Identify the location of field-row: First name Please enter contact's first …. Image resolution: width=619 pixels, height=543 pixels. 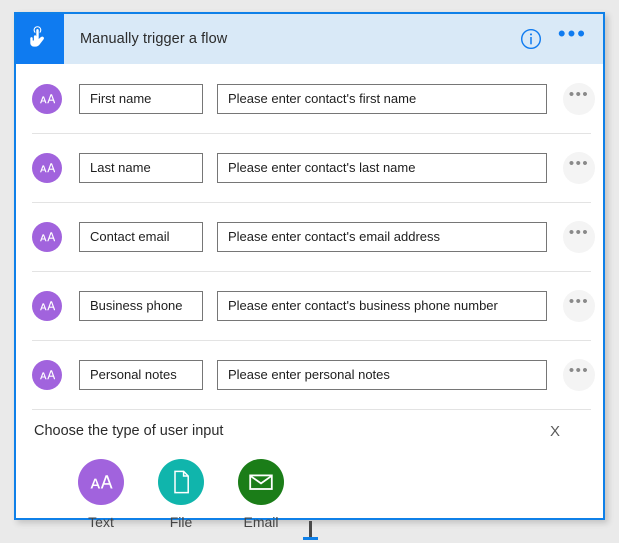
(309, 98).